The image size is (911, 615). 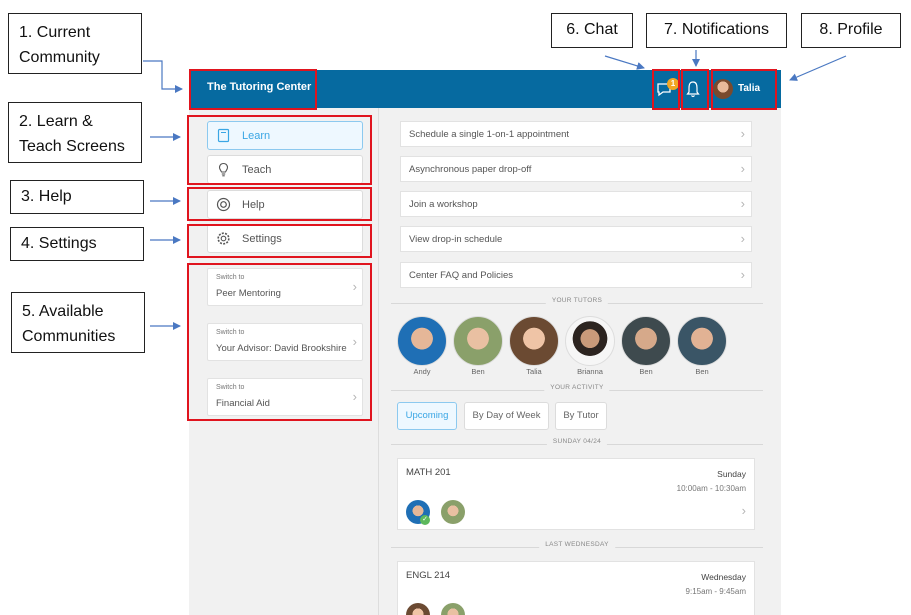 I want to click on callout-line: 7. Notifications, so click(x=716, y=29).